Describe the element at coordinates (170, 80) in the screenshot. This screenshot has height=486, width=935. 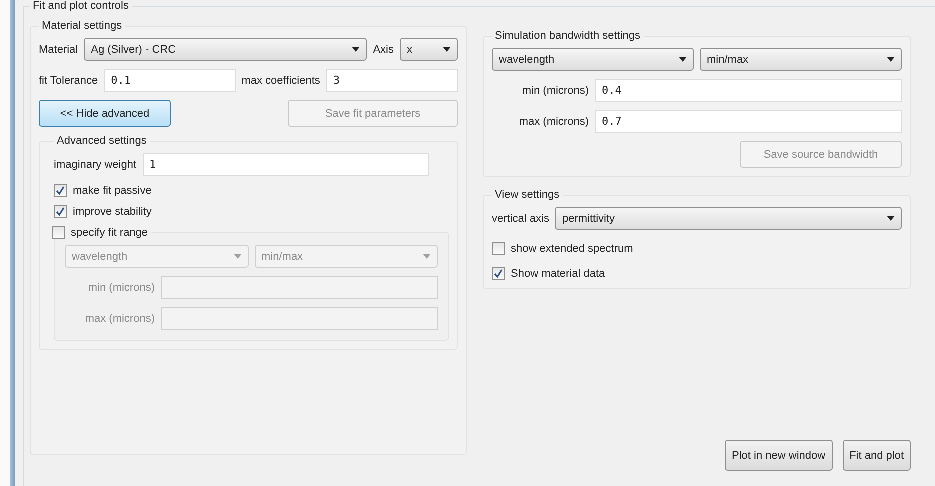
I see `input-field: 0.1` at that location.